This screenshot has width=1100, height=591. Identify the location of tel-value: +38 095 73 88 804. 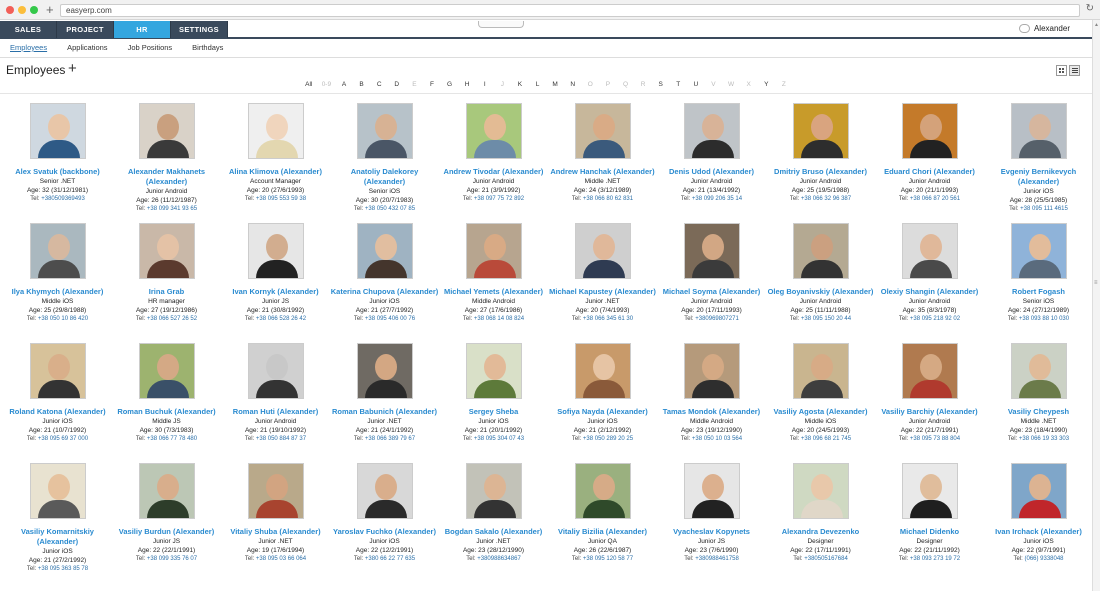
(935, 439).